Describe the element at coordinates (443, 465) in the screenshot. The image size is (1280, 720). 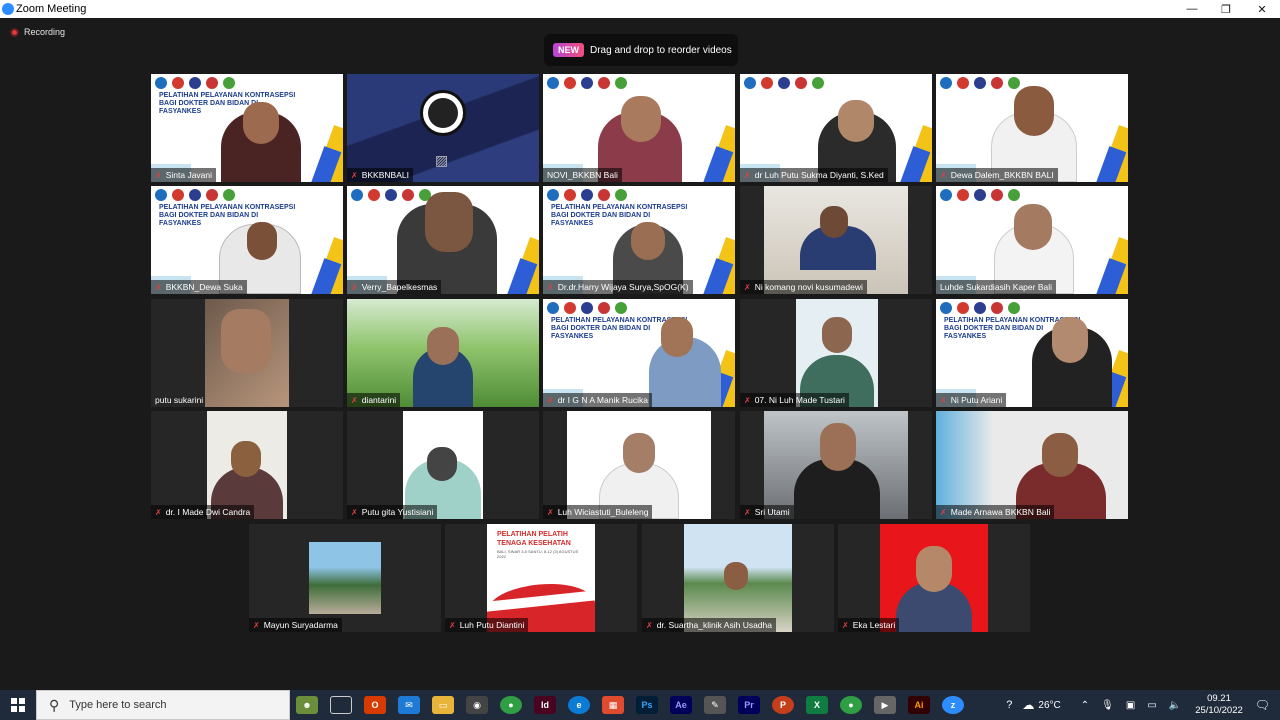
I see `video-tile: ✗ Putu gita Yustisiani` at that location.